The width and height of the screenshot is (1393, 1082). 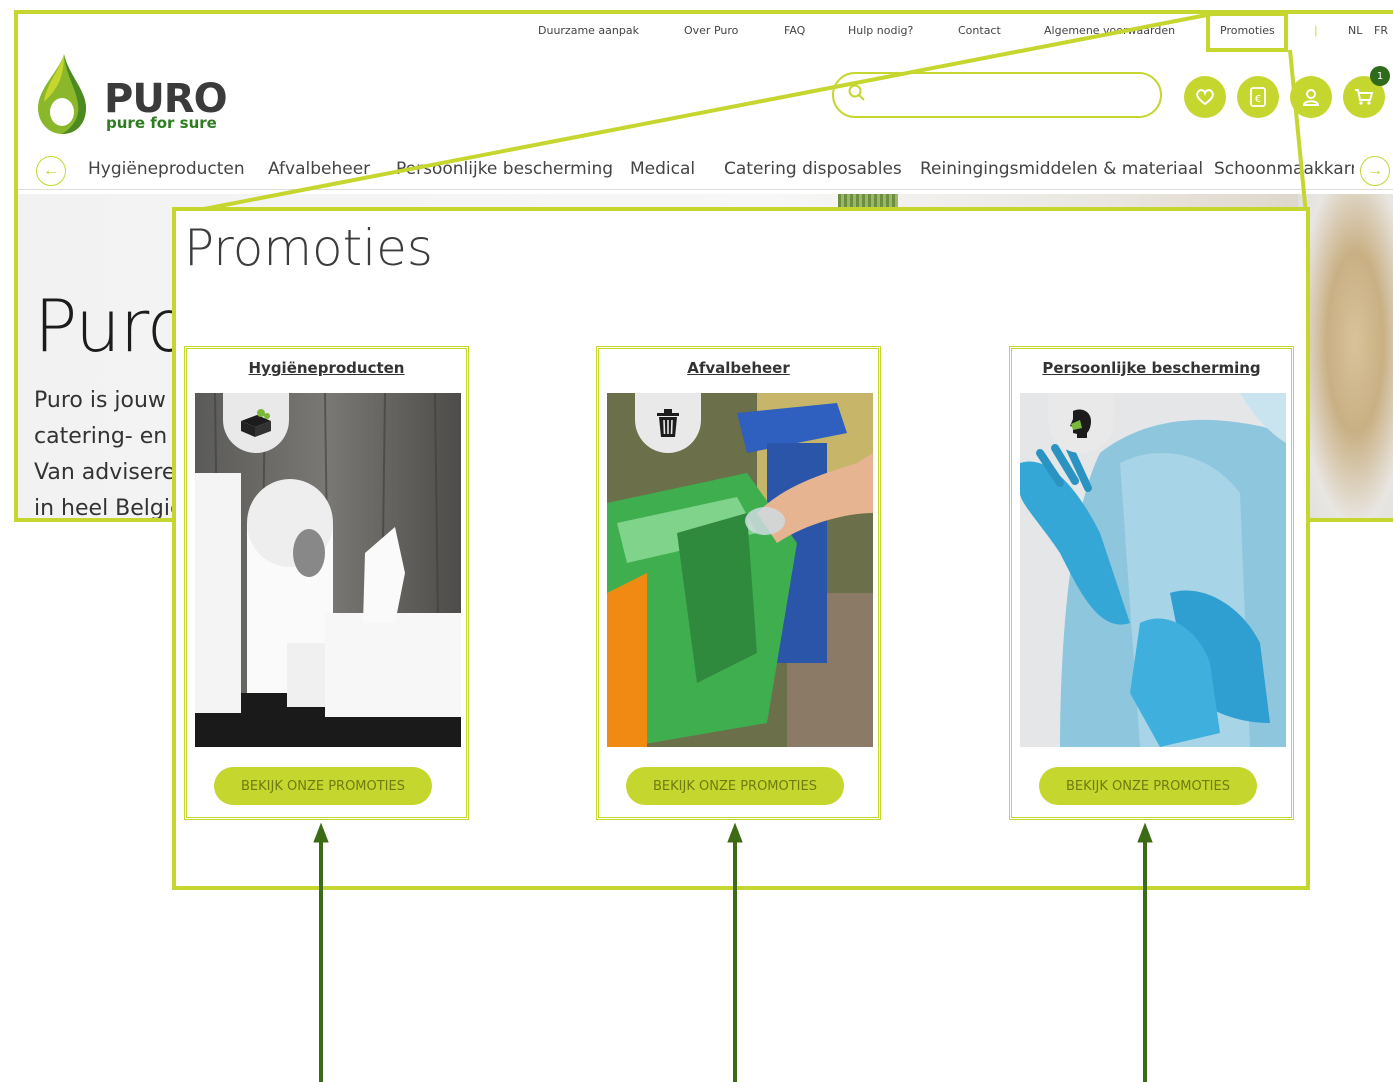 I want to click on wishlist-button, so click(x=1205, y=97).